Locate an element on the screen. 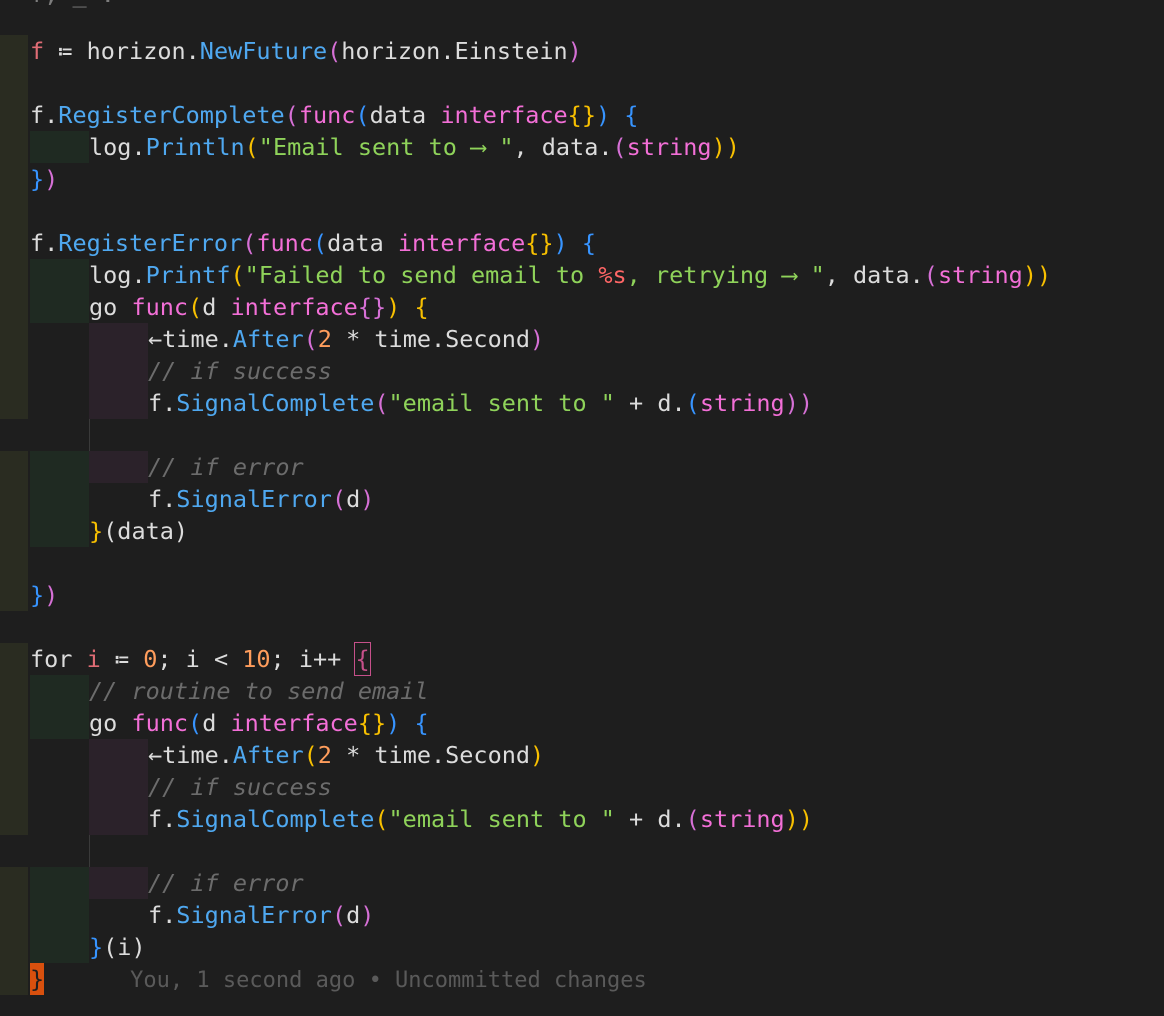 This screenshot has width=1164, height=1016. code-line-30: } You, 1 second ago • Uncommitted changes is located at coordinates (582, 979).